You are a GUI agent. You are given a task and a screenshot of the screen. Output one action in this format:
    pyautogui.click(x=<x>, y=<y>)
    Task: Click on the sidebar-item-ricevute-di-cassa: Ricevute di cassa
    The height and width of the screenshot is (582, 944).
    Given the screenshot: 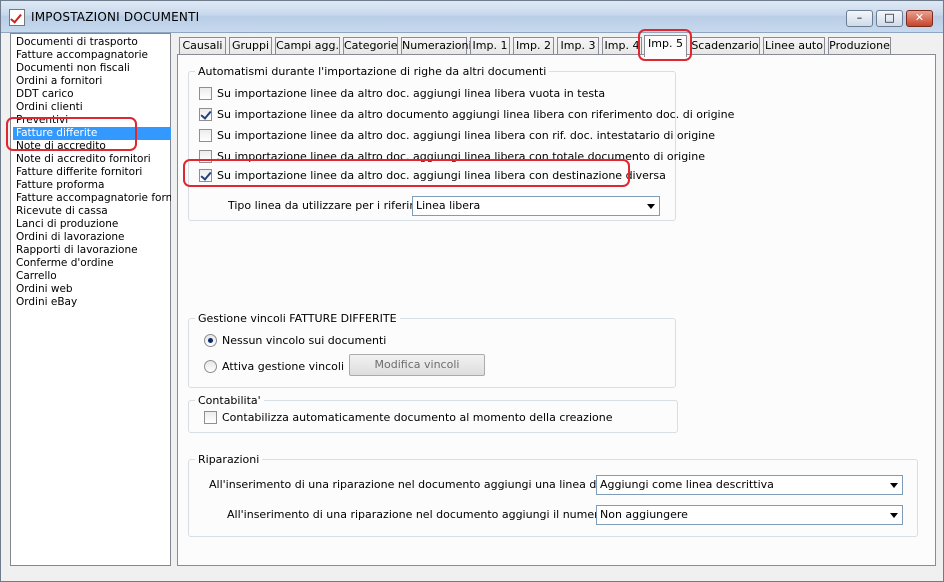 What is the action you would take?
    pyautogui.click(x=92, y=211)
    